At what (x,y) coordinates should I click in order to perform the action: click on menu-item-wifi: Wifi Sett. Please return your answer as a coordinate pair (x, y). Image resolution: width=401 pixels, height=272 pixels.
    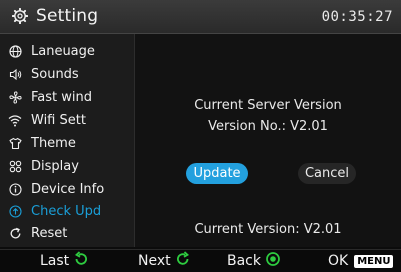
    Looking at the image, I should click on (68, 120).